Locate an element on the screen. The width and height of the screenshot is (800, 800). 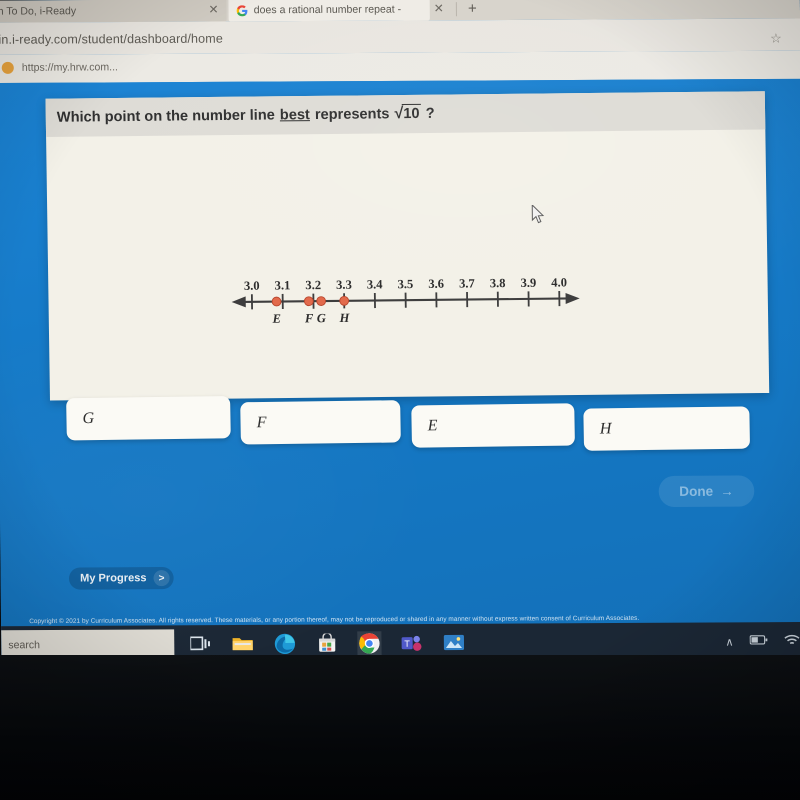
number-line-point-E is located at coordinates (276, 301).